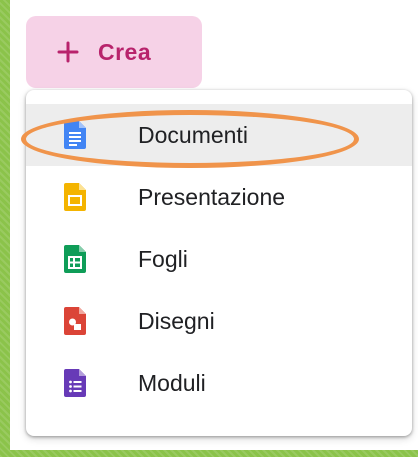  I want to click on create-button-label: Crea, so click(125, 51).